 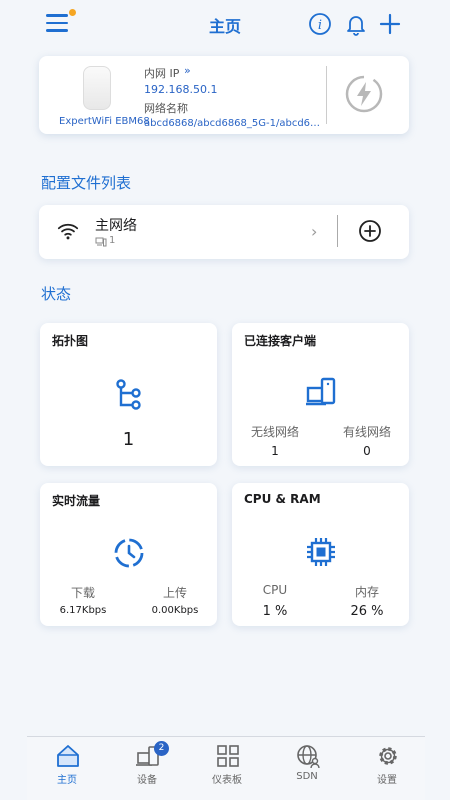 I want to click on upload-label: 上传, so click(x=174, y=593).